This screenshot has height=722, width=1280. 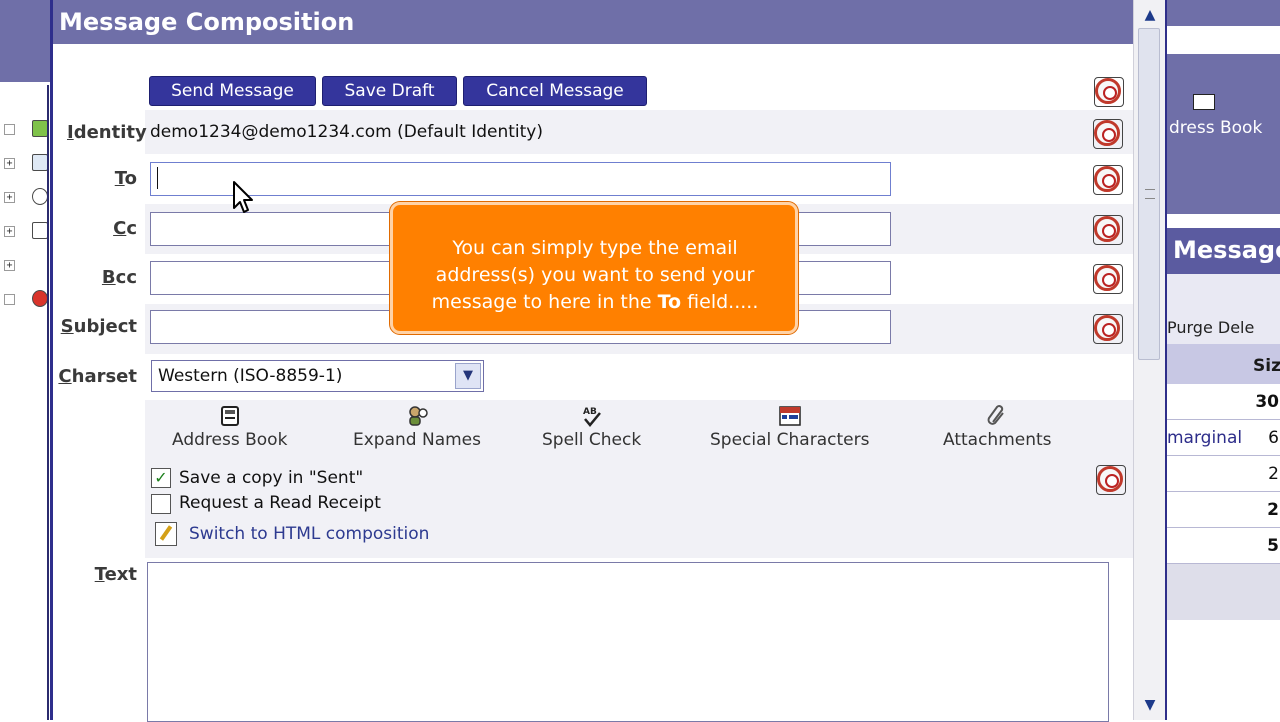 What do you see at coordinates (468, 376) in the screenshot?
I see `chevron-down-icon: ▼` at bounding box center [468, 376].